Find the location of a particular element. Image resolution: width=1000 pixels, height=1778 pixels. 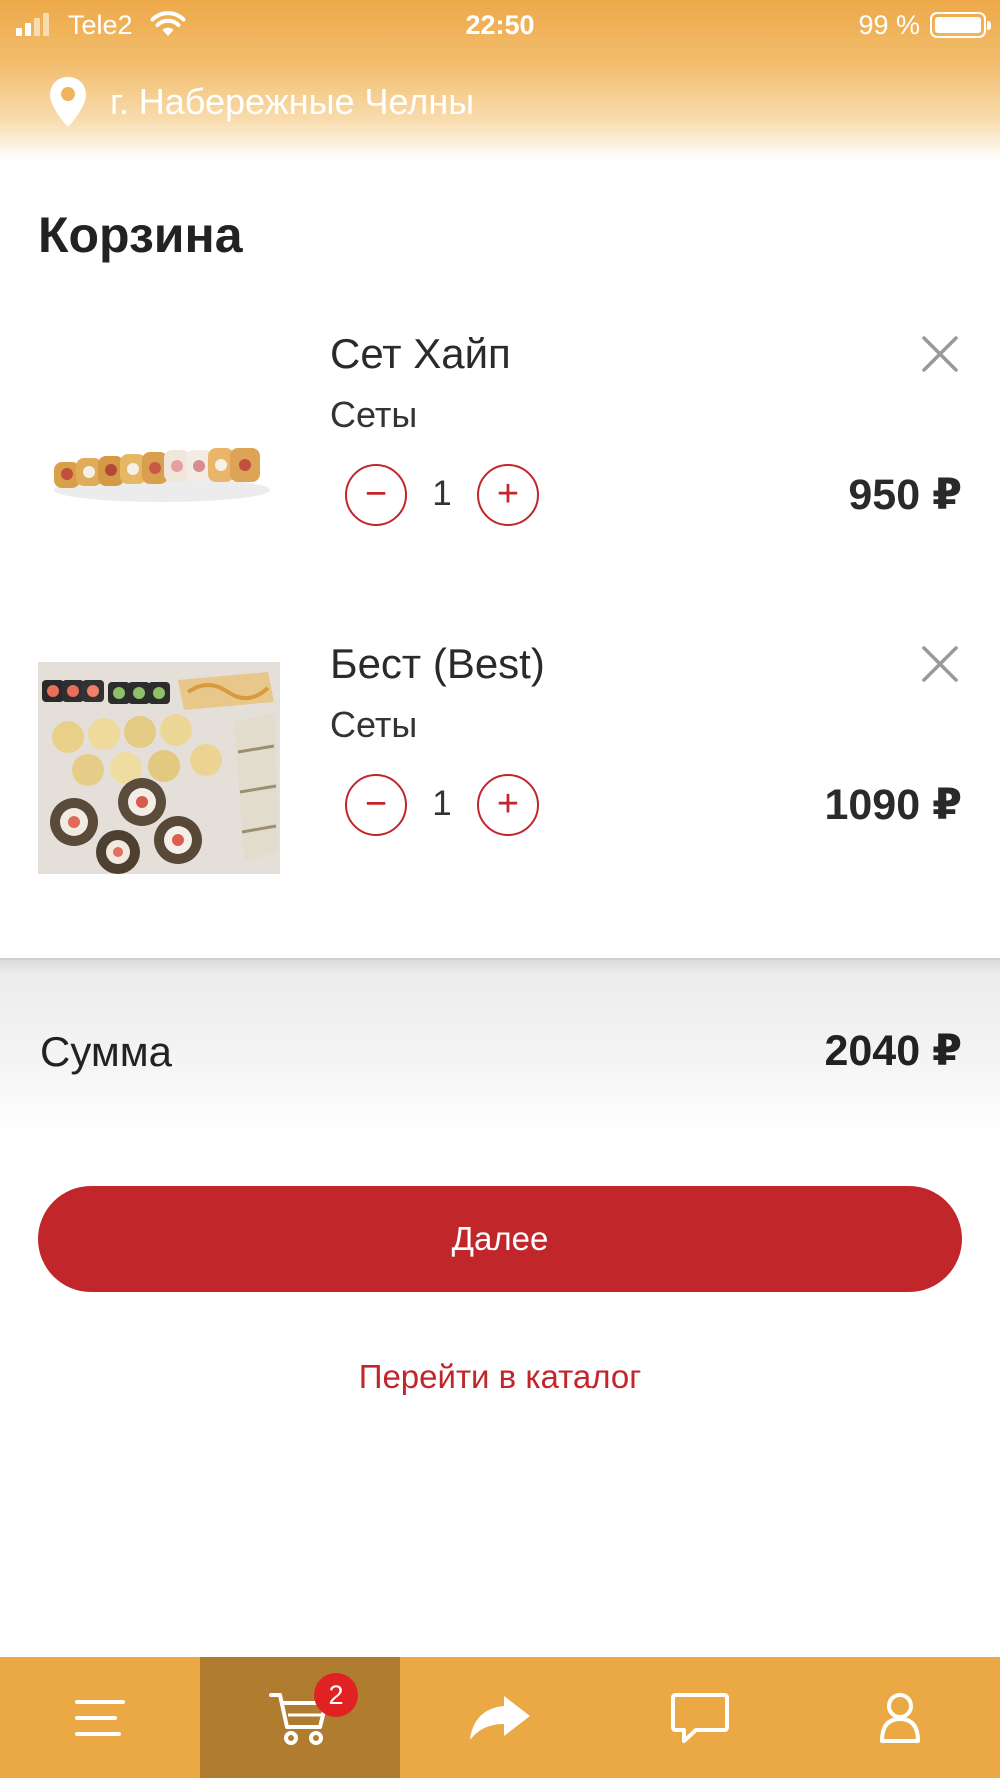

cart-count-badge: 2 is located at coordinates (336, 1695).